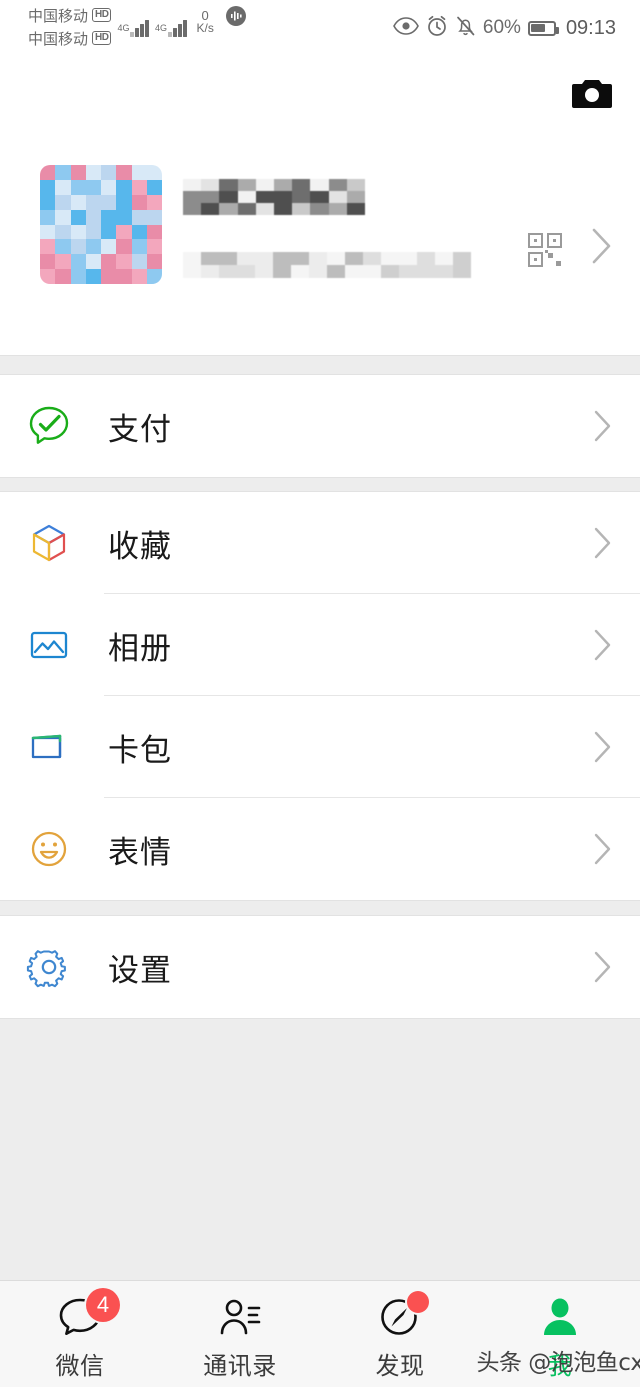 The width and height of the screenshot is (640, 1387). Describe the element at coordinates (405, 28) in the screenshot. I see `eye-icon` at that location.